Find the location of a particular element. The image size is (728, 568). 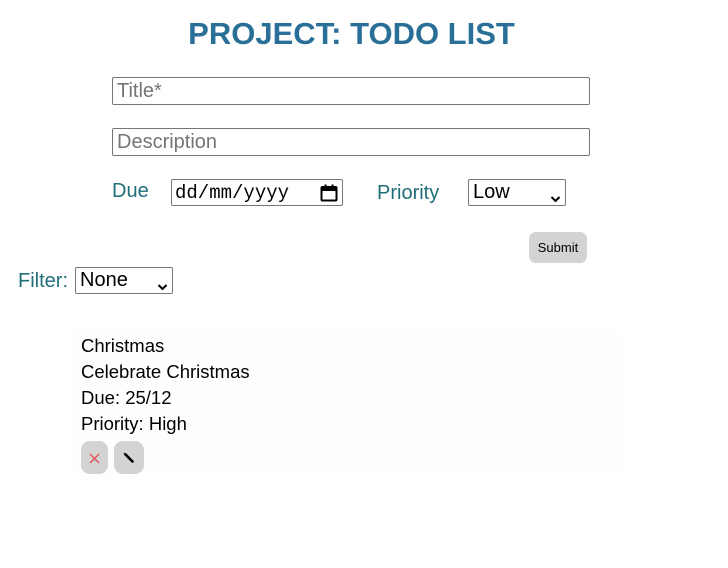

due-date-value: dd/mm/yyyy is located at coordinates (232, 193).